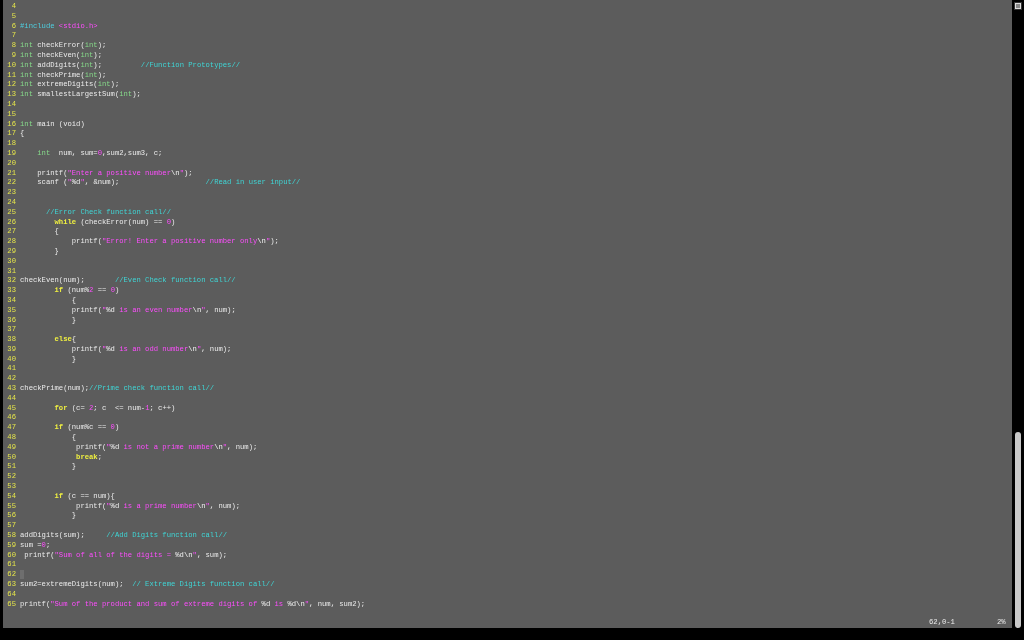 This screenshot has height=640, width=1024. I want to click on scrollbar-thumb, so click(1018, 530).